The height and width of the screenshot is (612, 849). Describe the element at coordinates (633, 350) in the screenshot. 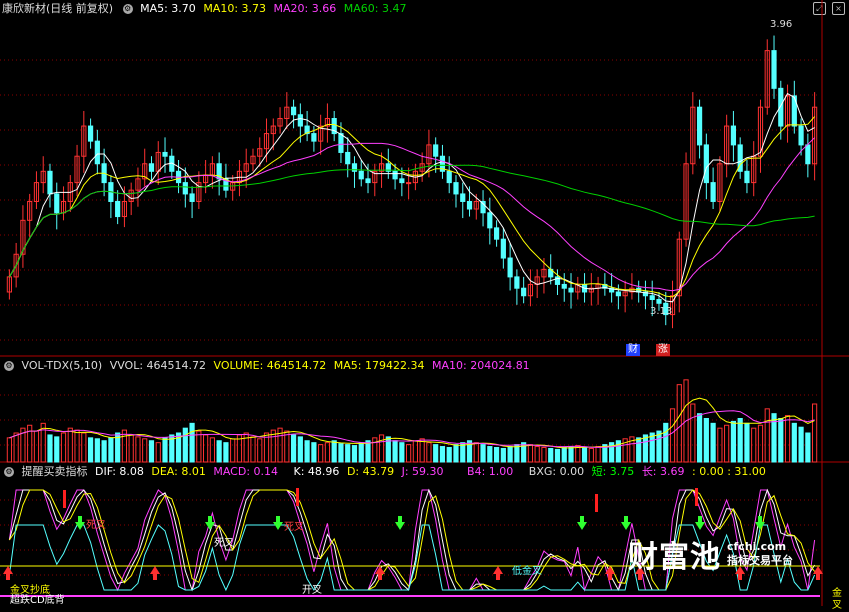

I see `cai-tag: 财` at that location.